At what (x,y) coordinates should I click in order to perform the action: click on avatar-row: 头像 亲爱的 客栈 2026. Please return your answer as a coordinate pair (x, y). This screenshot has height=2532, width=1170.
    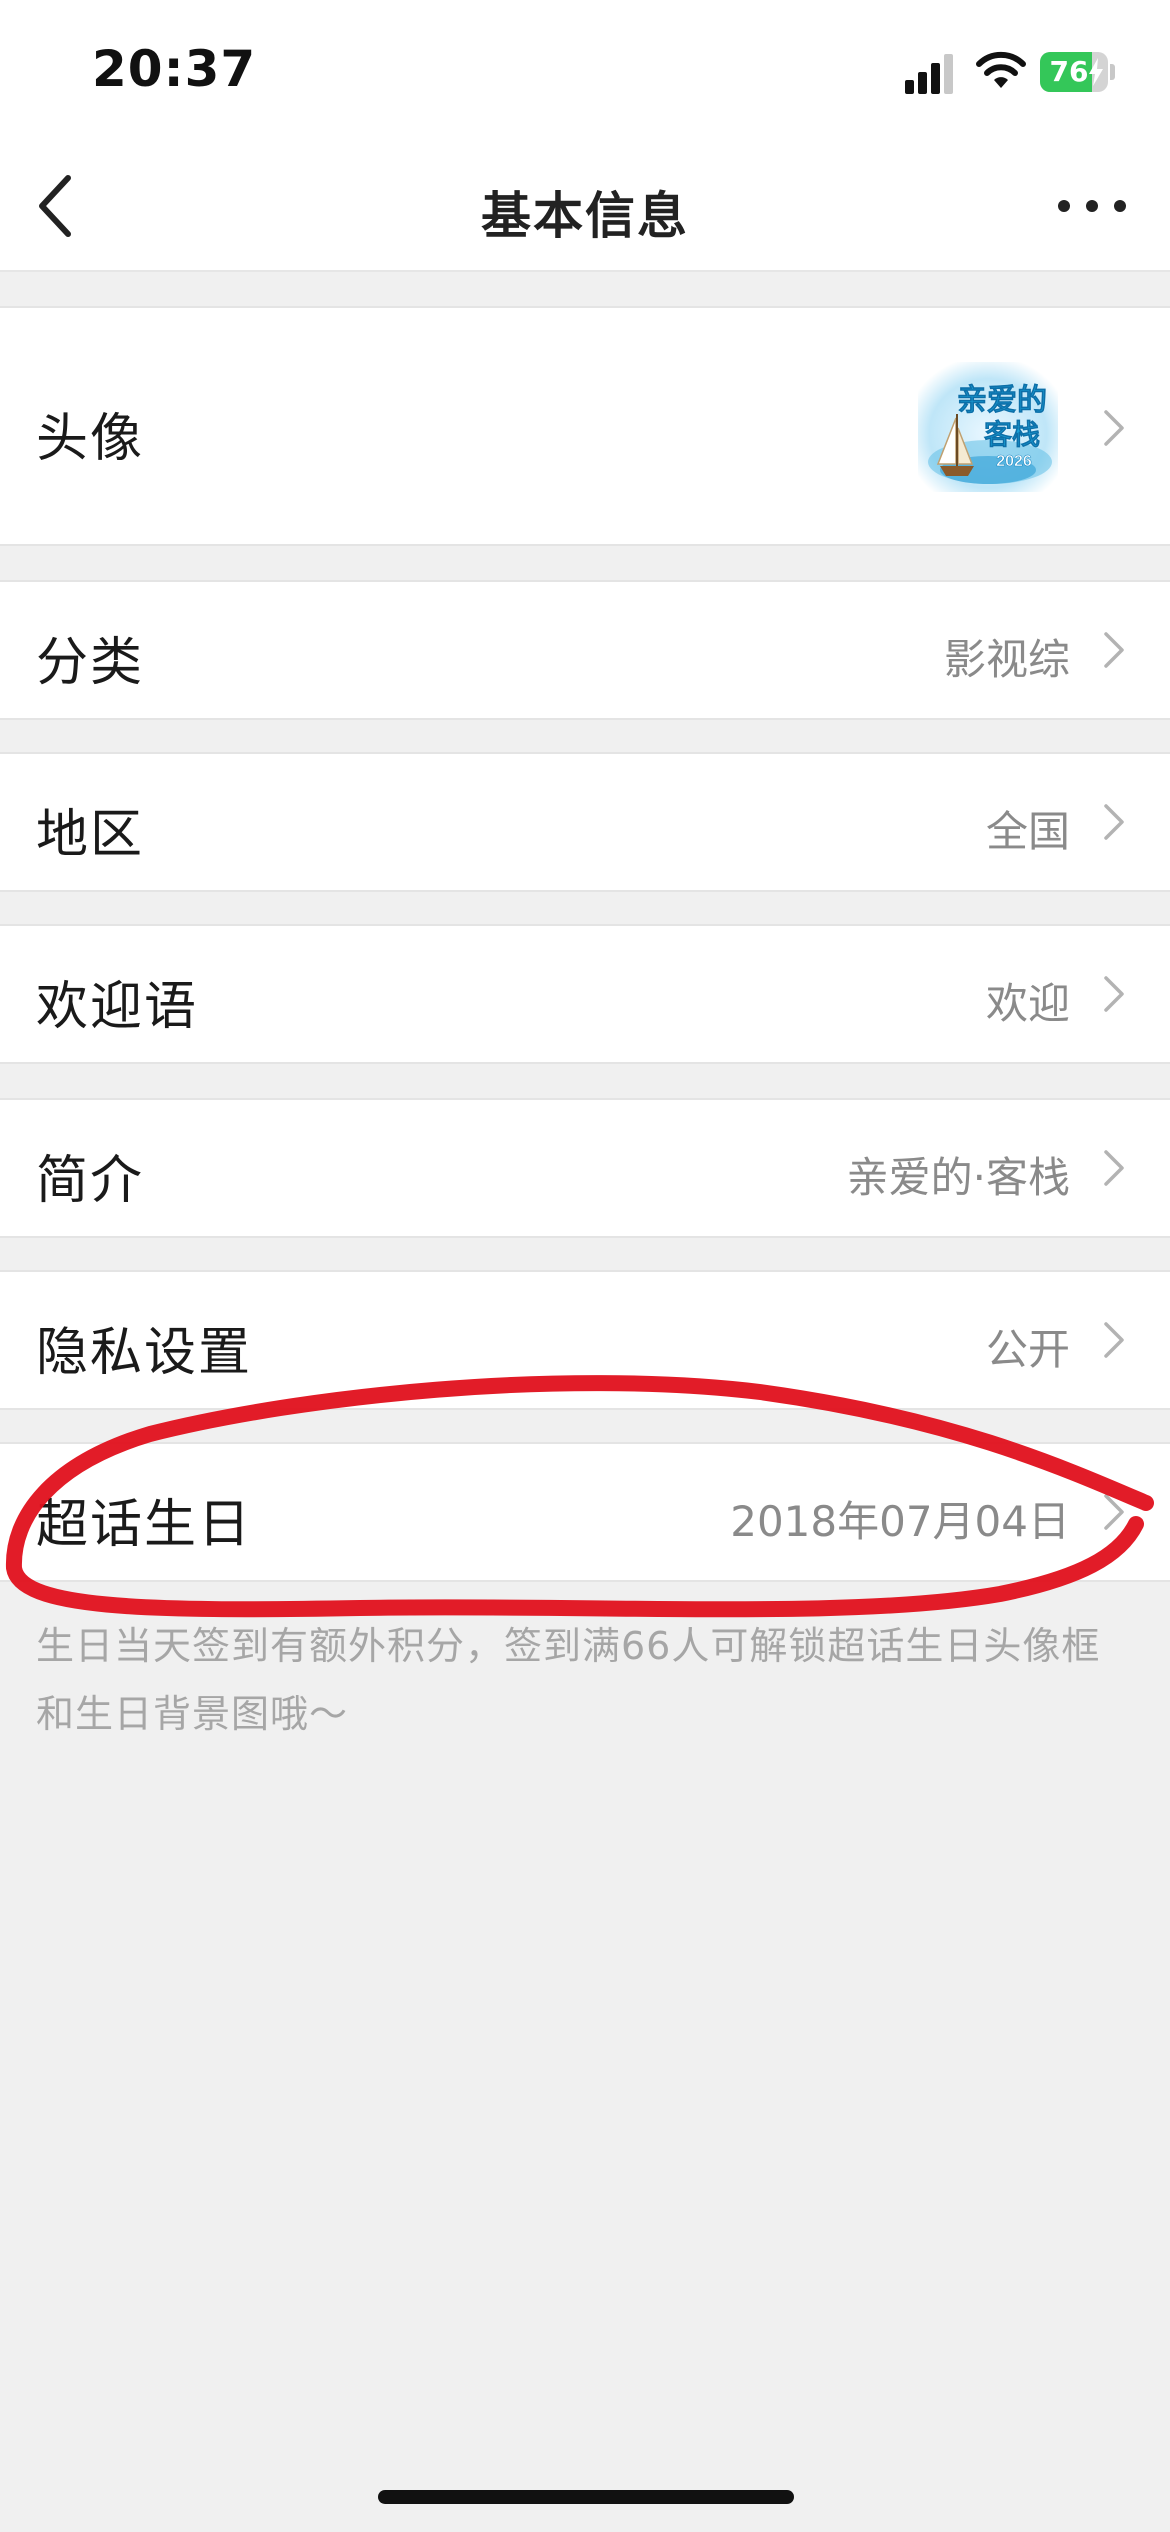
    Looking at the image, I should click on (585, 426).